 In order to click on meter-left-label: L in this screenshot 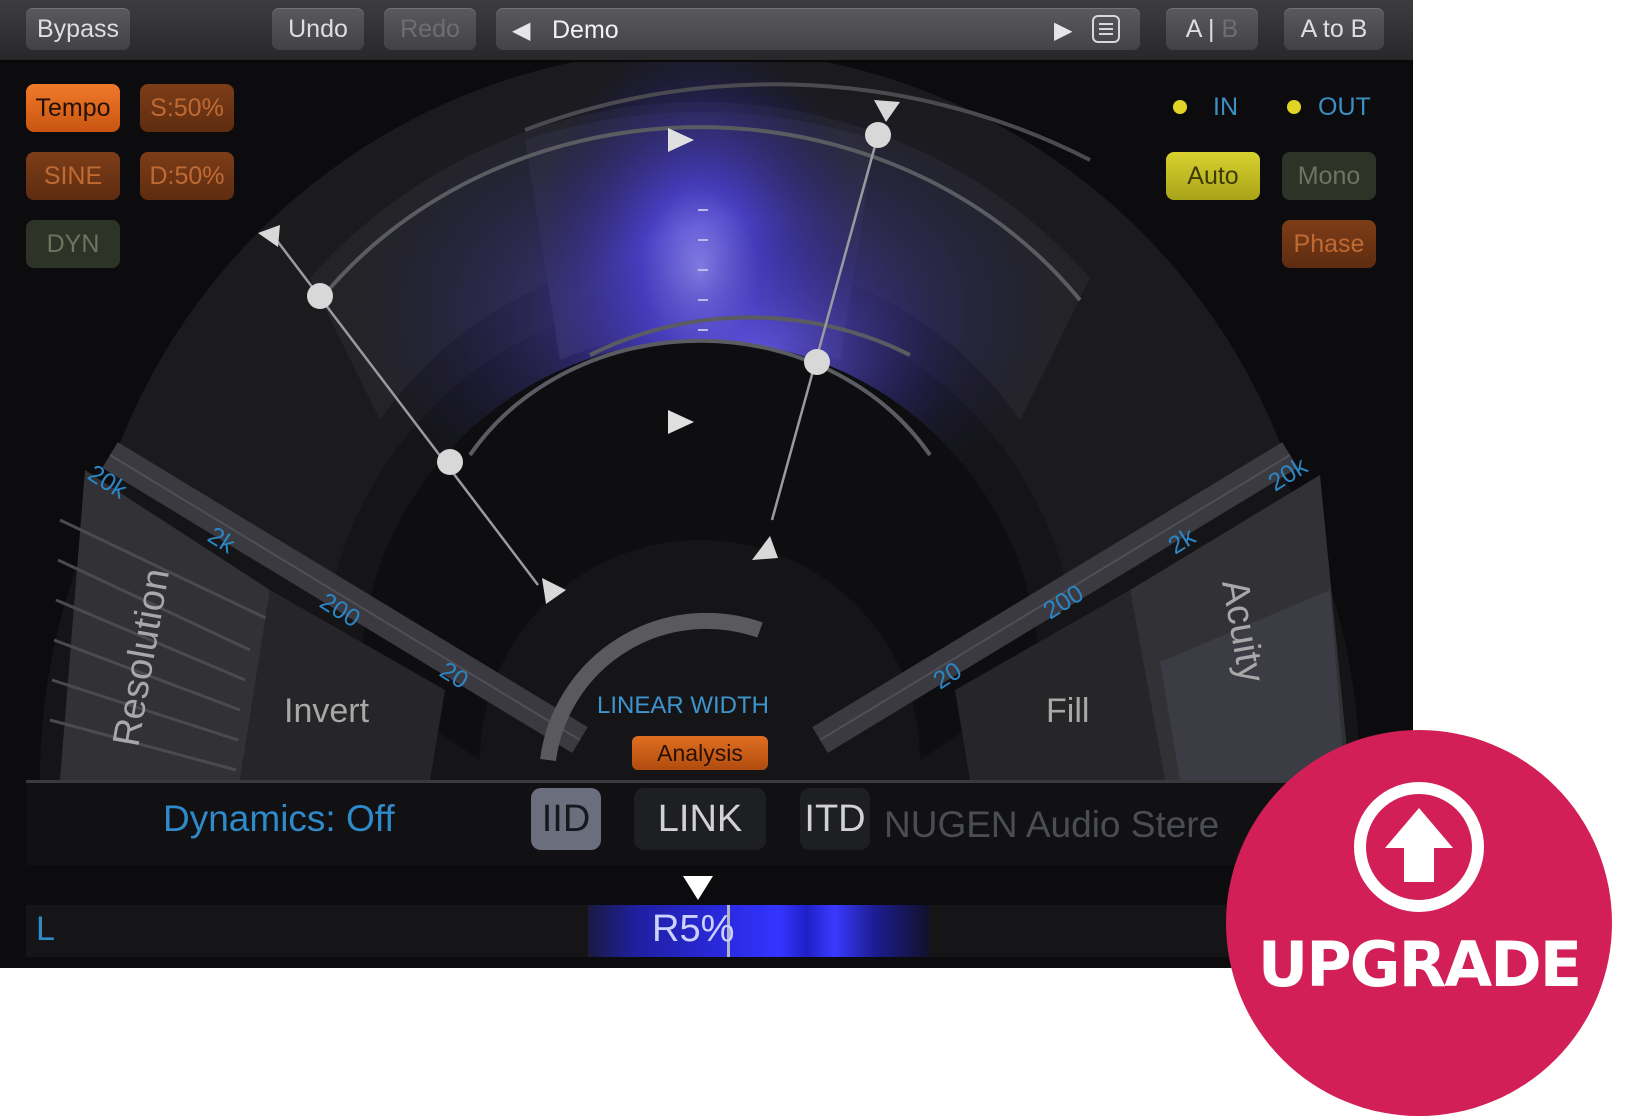, I will do `click(45, 929)`.